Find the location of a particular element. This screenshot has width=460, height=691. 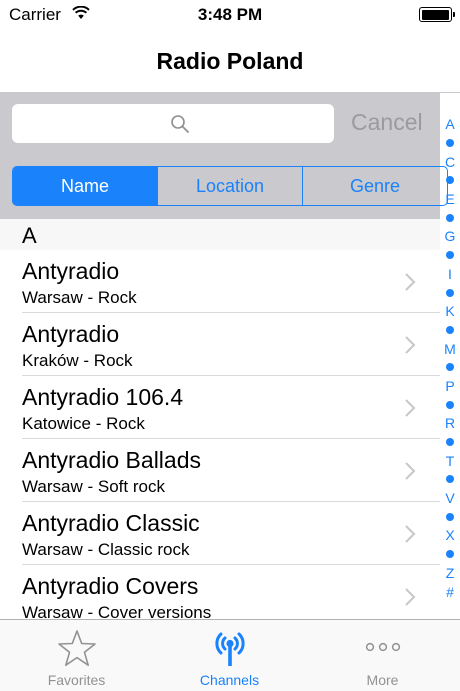

segment-genre: Genre is located at coordinates (374, 186).